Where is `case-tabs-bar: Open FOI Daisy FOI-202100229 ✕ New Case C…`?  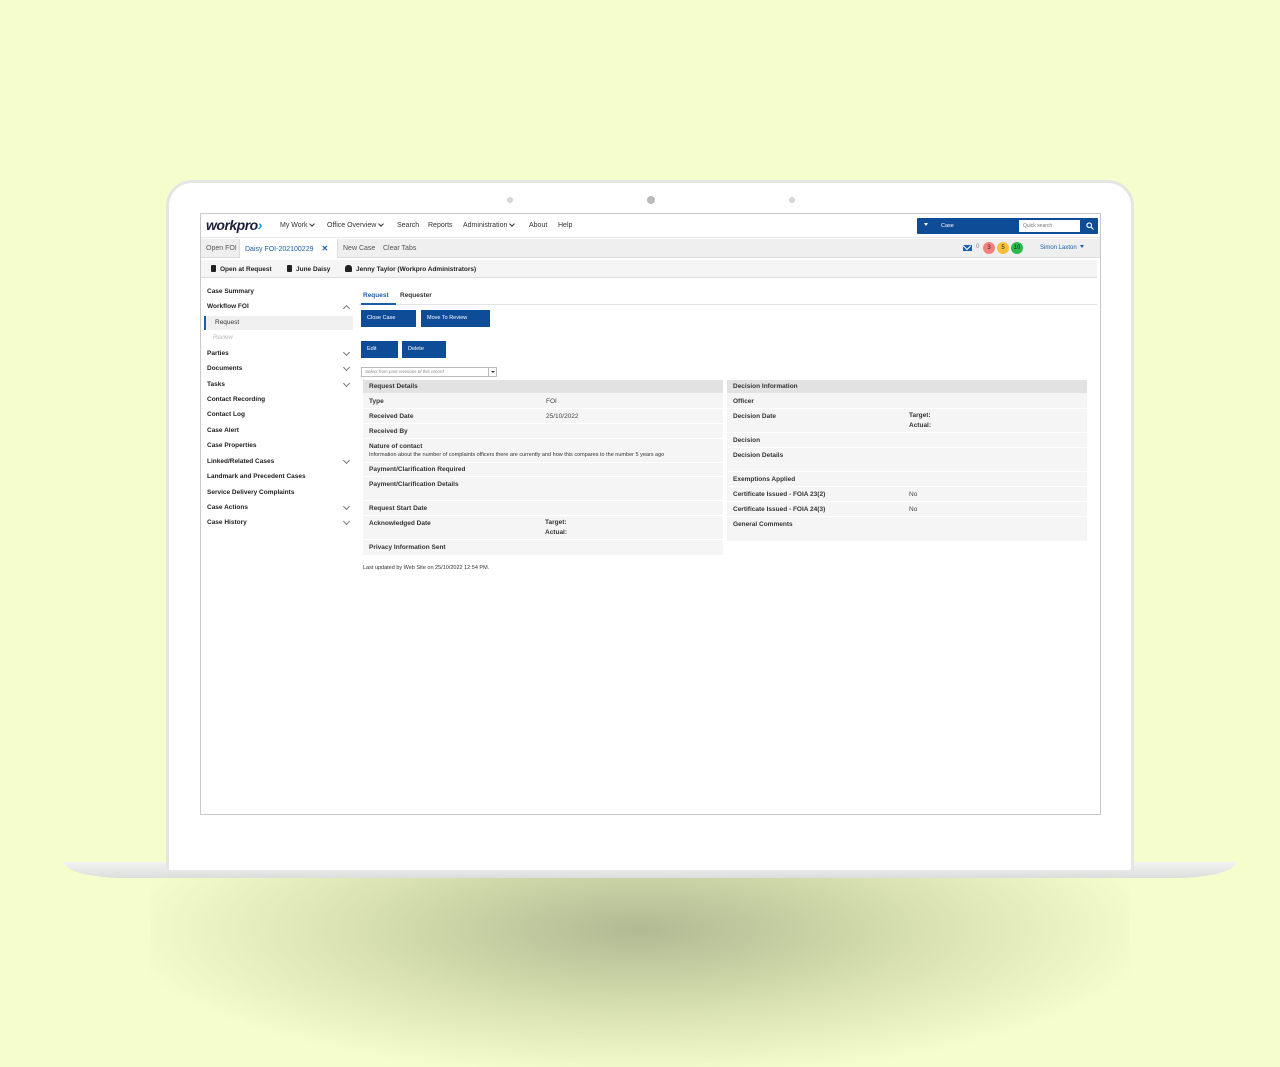 case-tabs-bar: Open FOI Daisy FOI-202100229 ✕ New Case C… is located at coordinates (650, 248).